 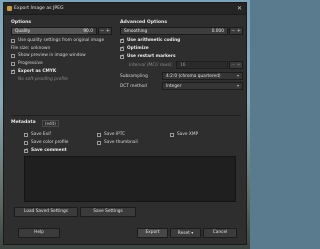 What do you see at coordinates (105, 31) in the screenshot?
I see `quality-stepper: − +` at bounding box center [105, 31].